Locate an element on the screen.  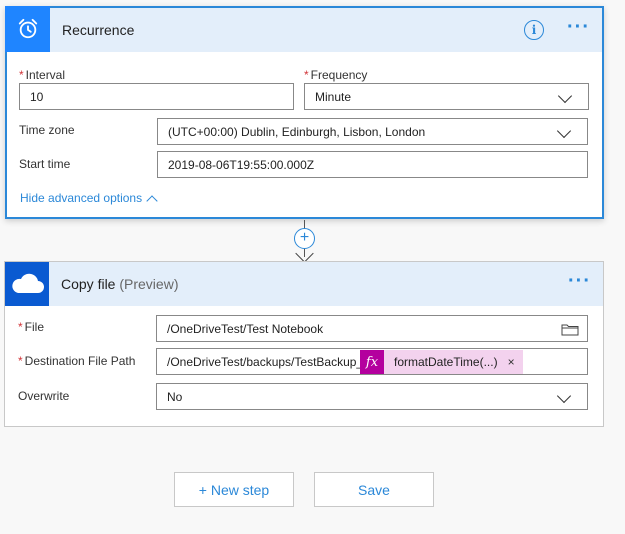
advanced-link-text: Hide advanced options is located at coordinates (81, 198).